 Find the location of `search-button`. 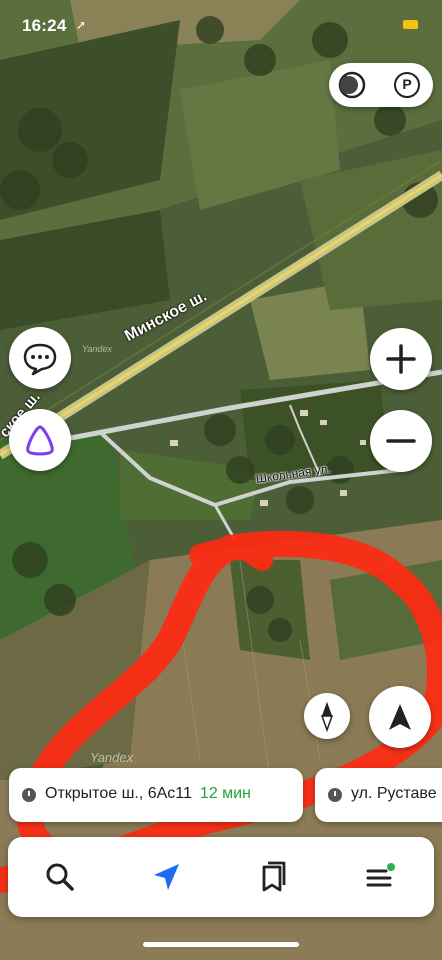

search-button is located at coordinates (60, 877).